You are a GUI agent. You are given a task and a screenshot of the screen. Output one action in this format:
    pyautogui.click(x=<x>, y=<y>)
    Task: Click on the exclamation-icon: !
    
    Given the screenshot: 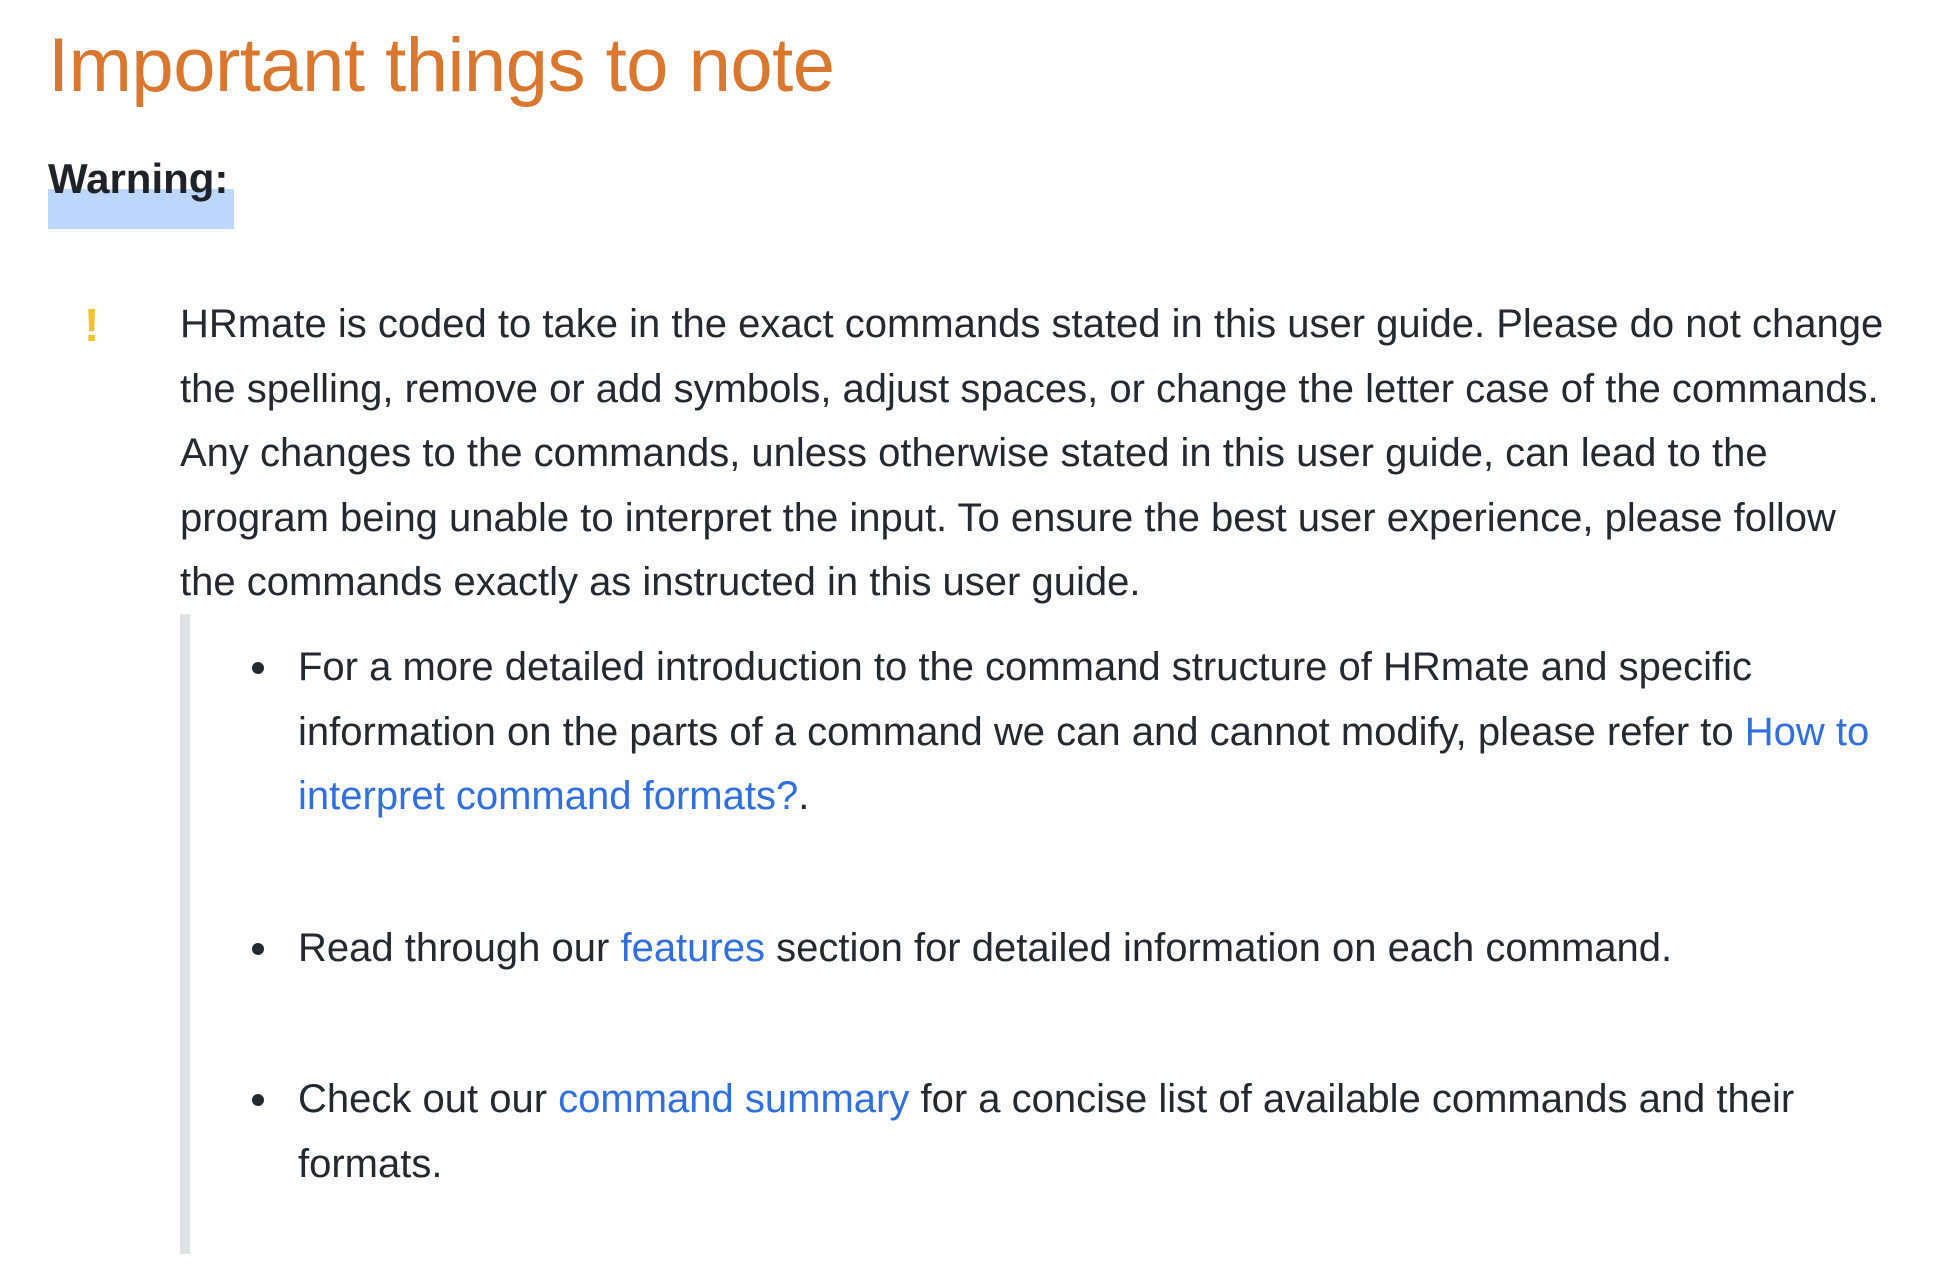 What is the action you would take?
    pyautogui.click(x=92, y=325)
    